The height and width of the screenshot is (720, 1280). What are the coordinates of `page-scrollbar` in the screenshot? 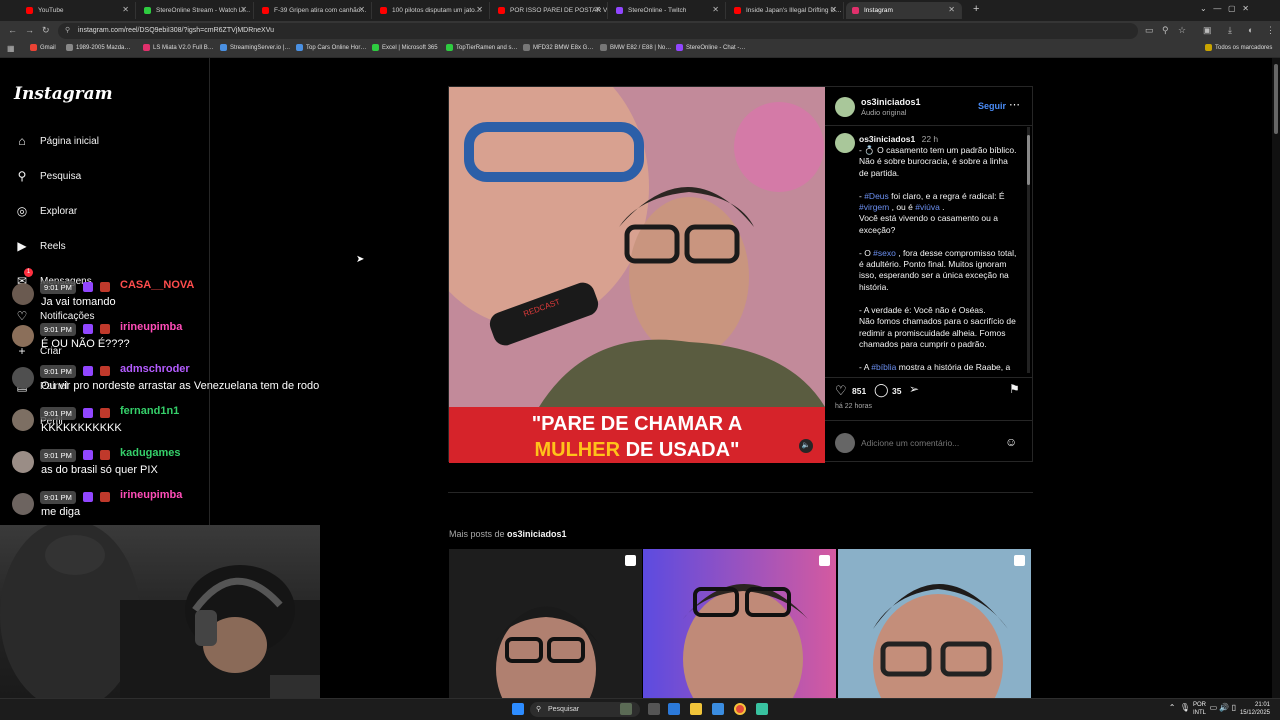 It's located at (1276, 378).